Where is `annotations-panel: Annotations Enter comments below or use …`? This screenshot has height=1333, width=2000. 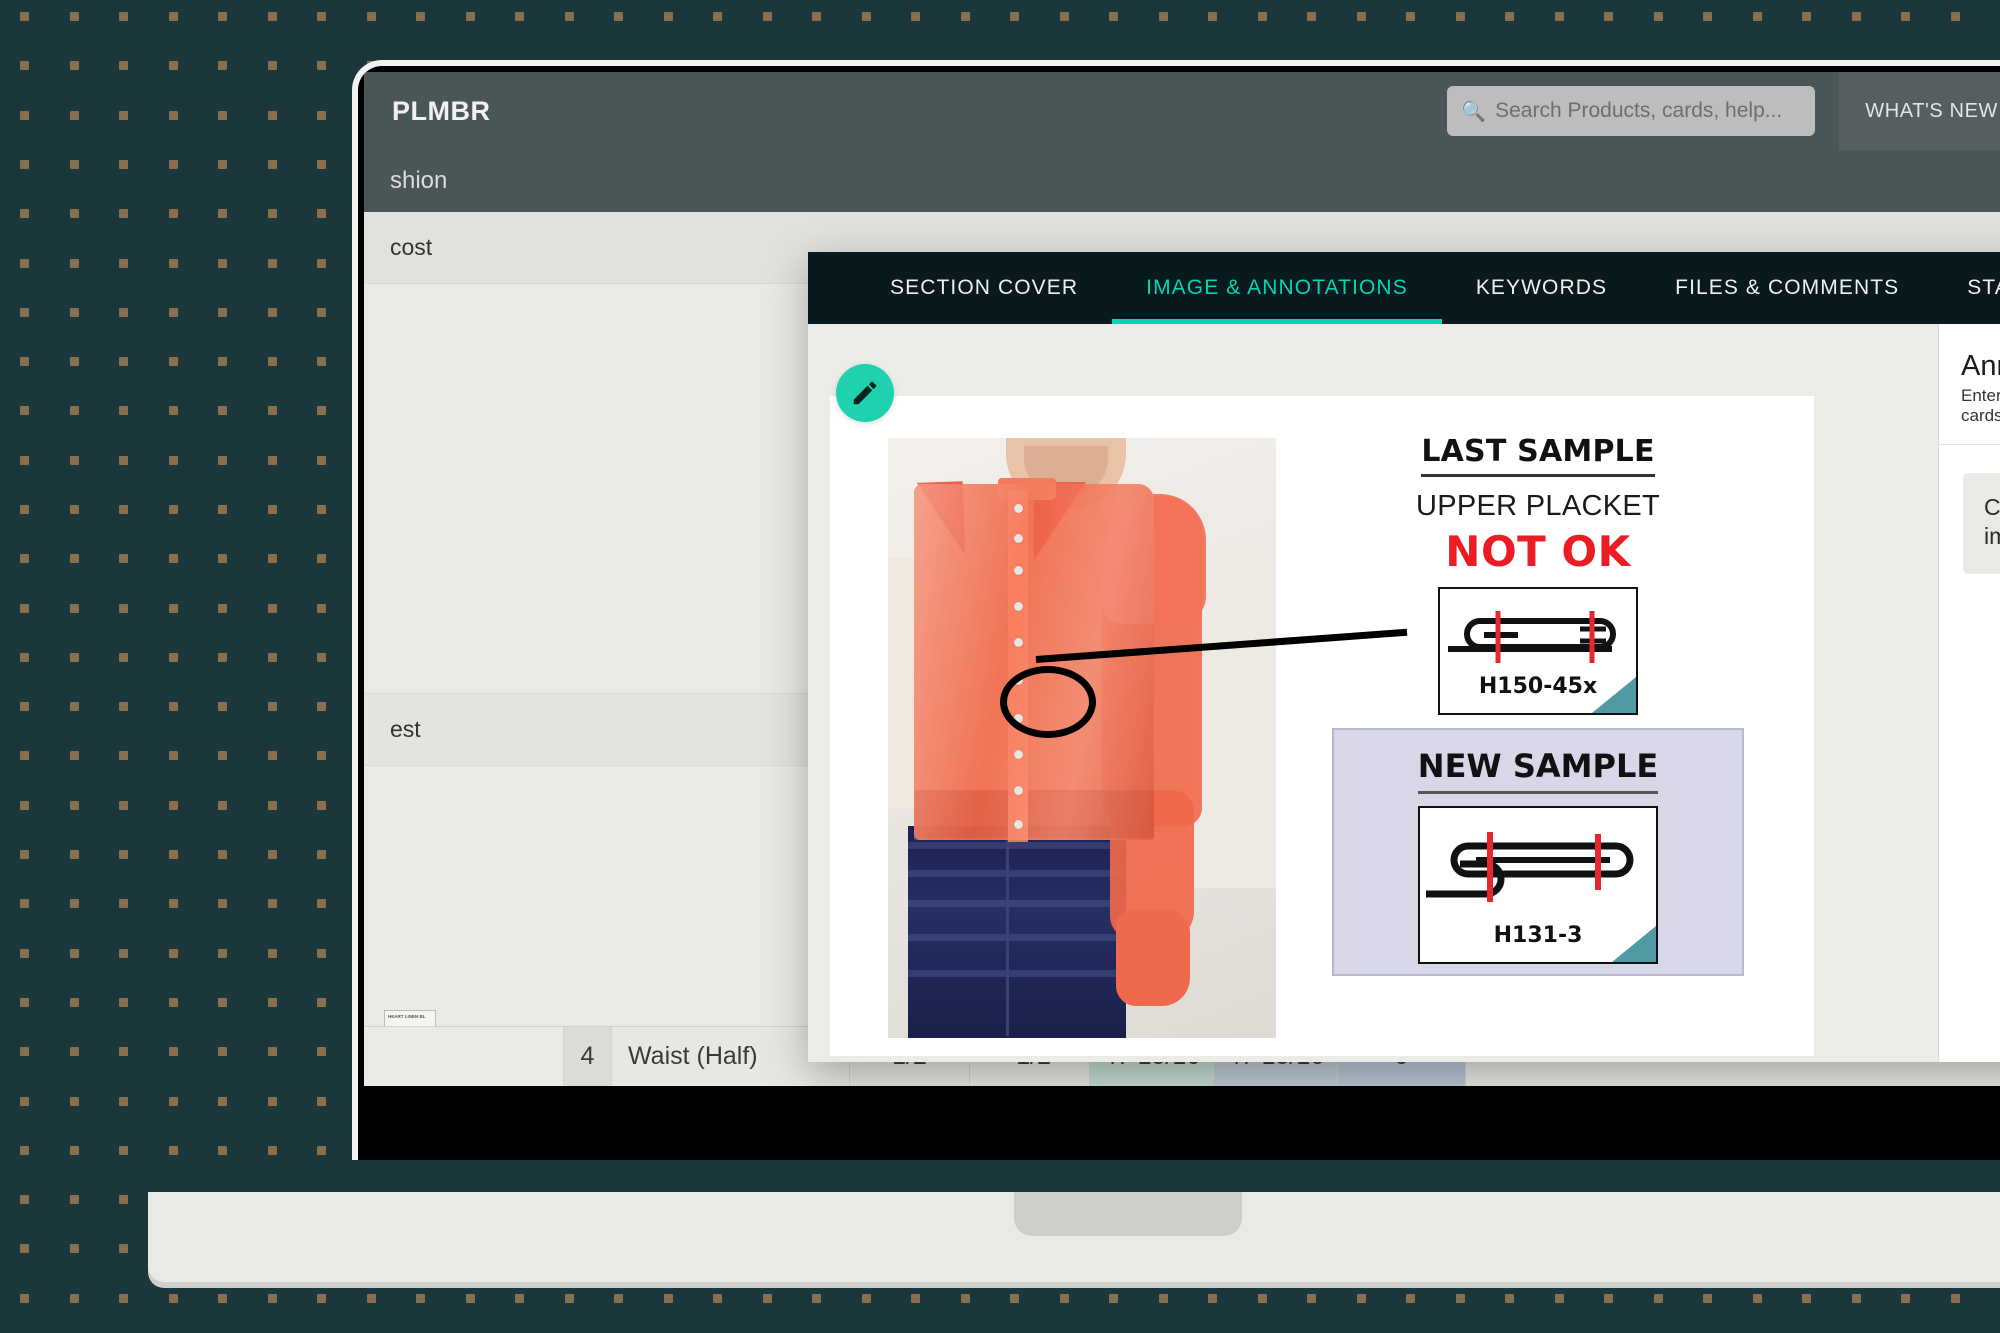
annotations-panel: Annotations Enter comments below or use … is located at coordinates (1969, 693).